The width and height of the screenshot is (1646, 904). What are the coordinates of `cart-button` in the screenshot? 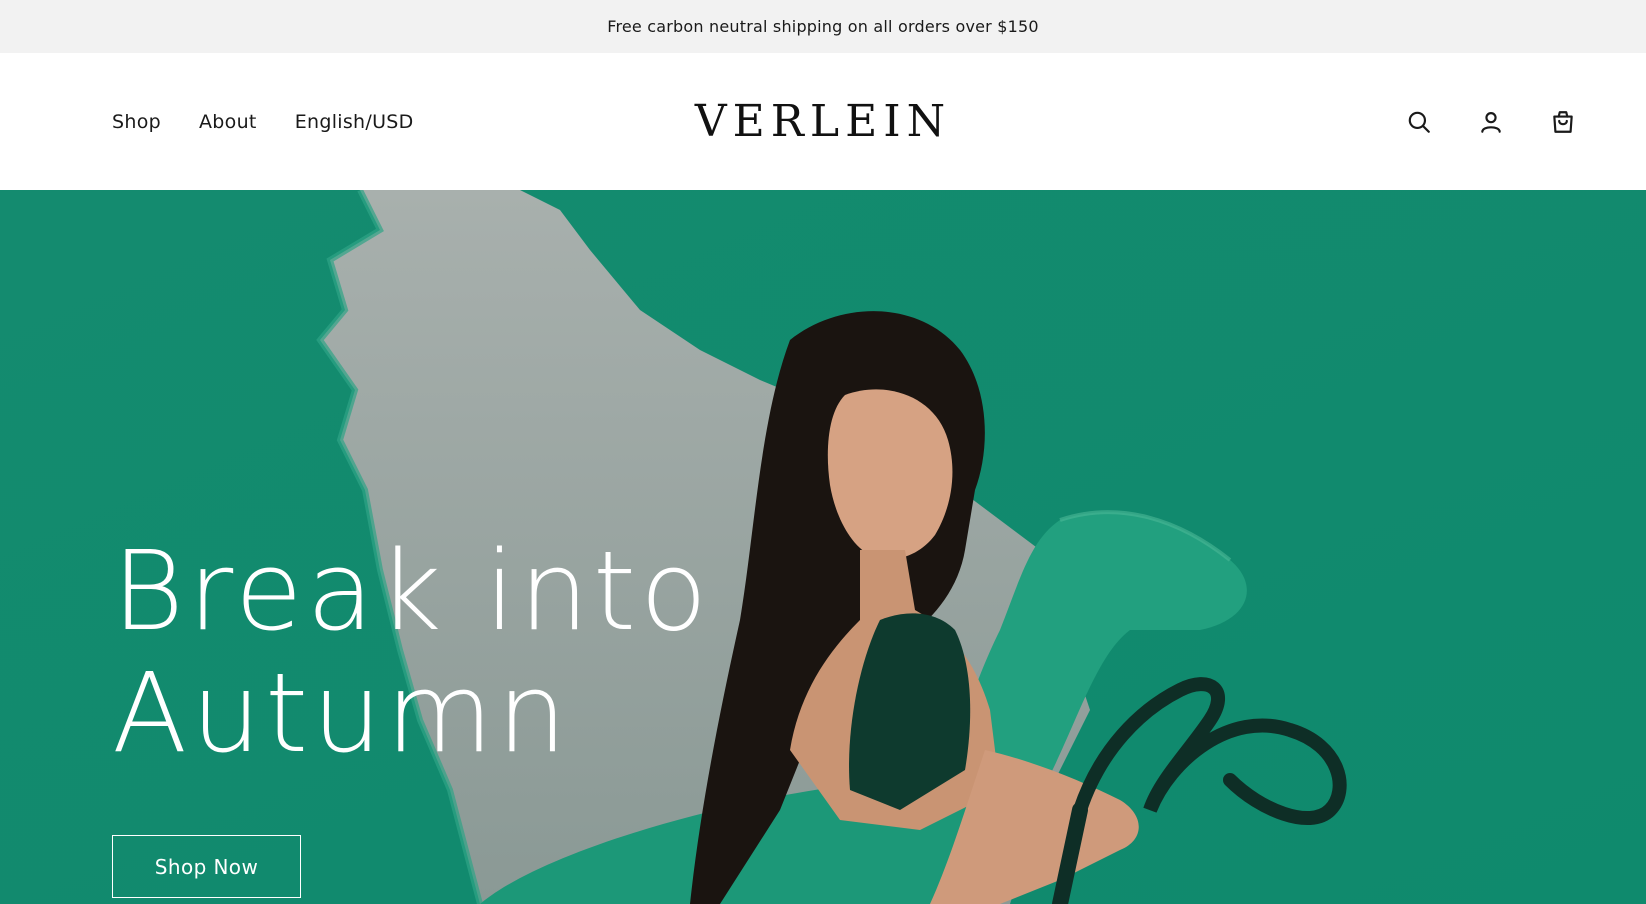 It's located at (1563, 122).